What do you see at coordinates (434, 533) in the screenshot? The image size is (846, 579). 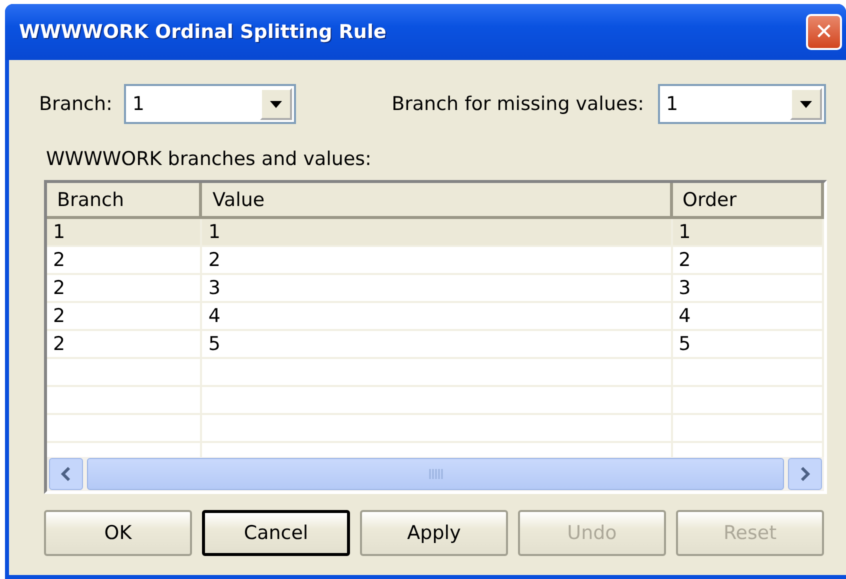 I see `dialog-button: Apply` at bounding box center [434, 533].